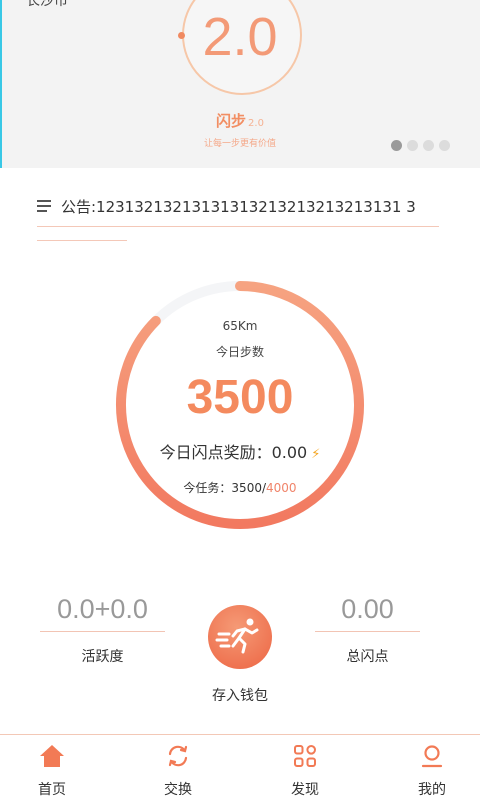  Describe the element at coordinates (44, 206) in the screenshot. I see `list-icon` at that location.